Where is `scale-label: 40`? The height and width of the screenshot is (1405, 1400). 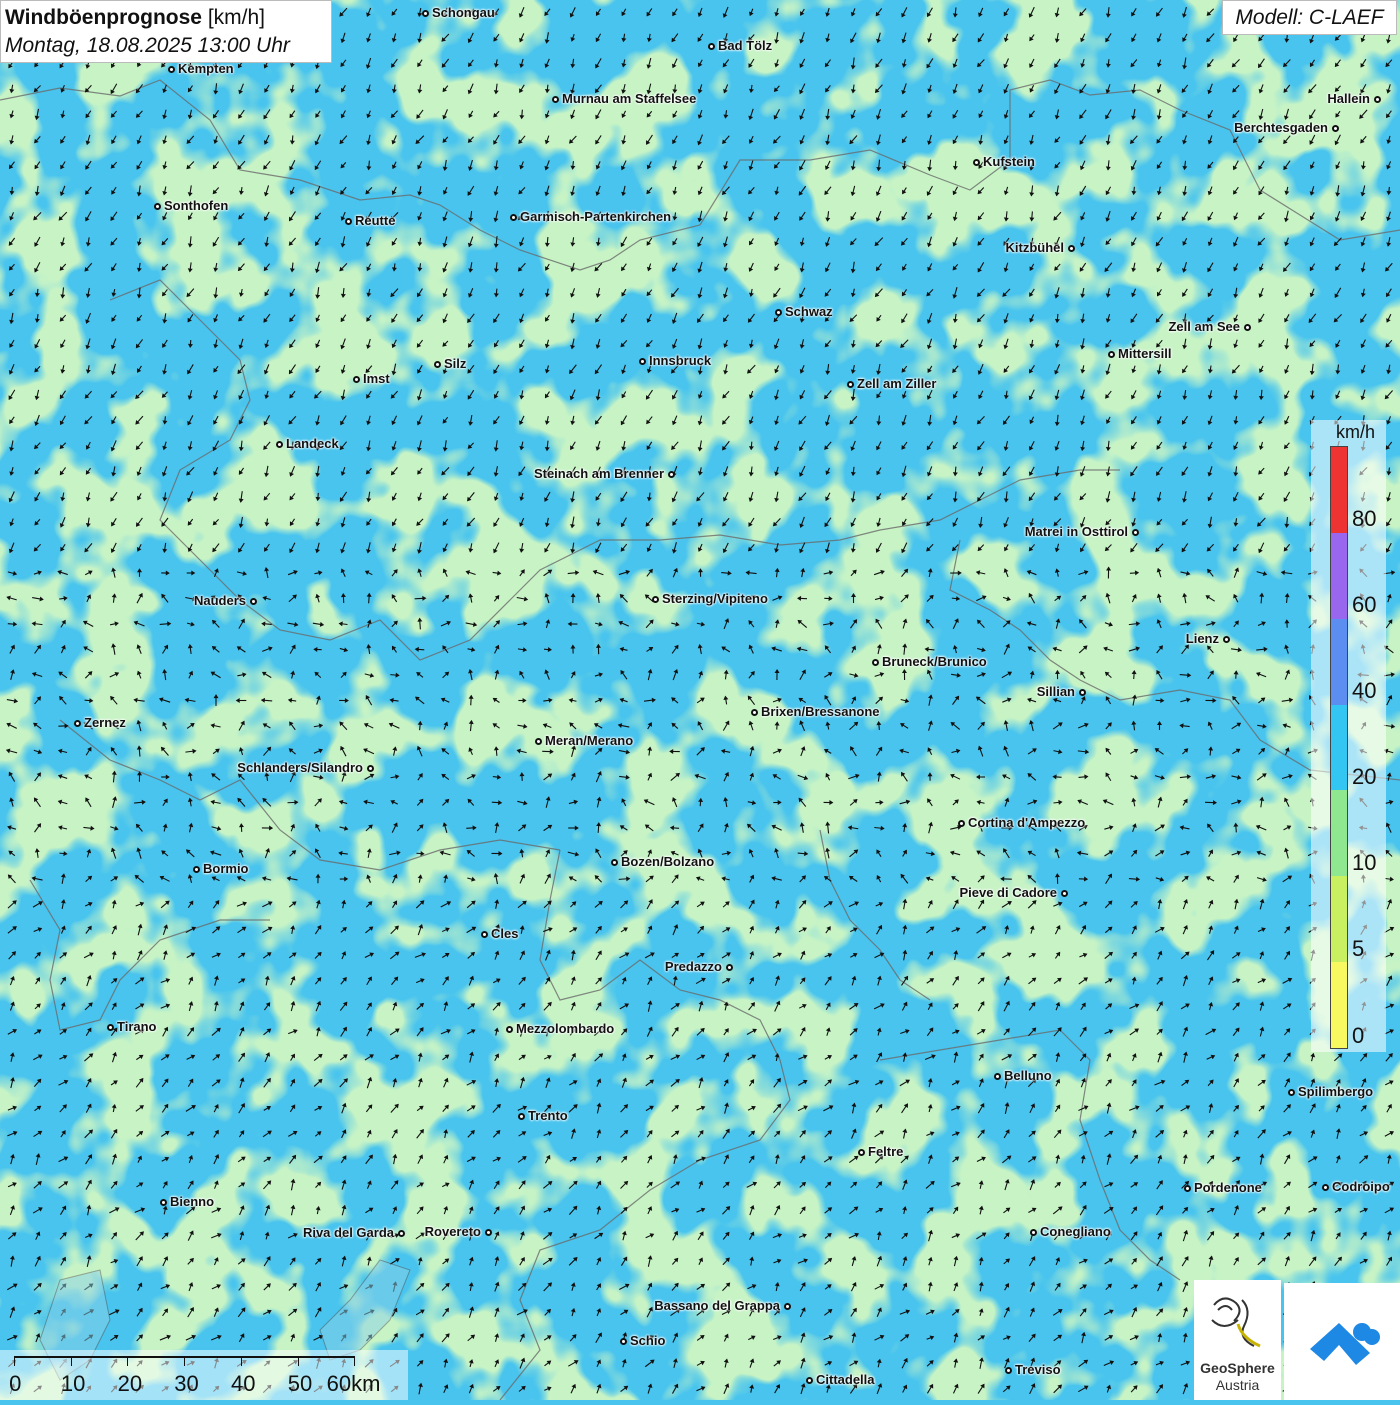 scale-label: 40 is located at coordinates (243, 1384).